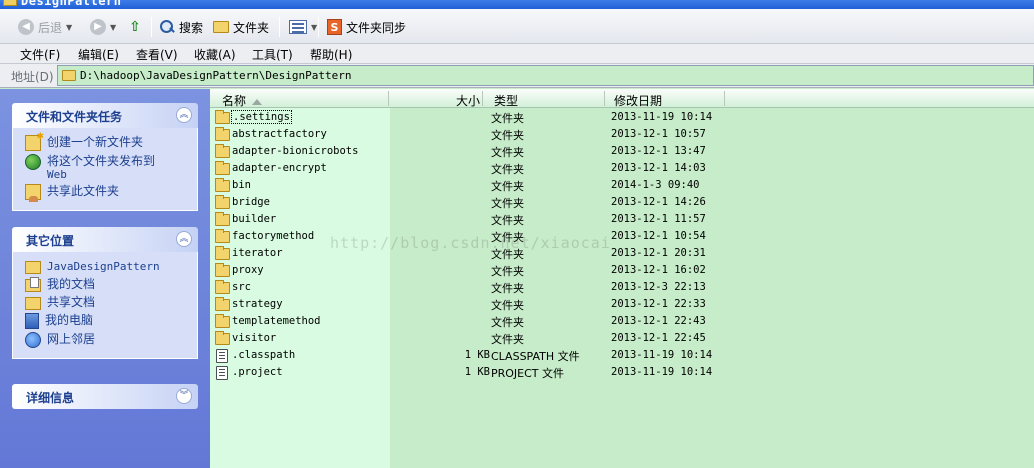 The image size is (1034, 468). Describe the element at coordinates (32, 321) in the screenshot. I see `my-computer-icon` at that location.